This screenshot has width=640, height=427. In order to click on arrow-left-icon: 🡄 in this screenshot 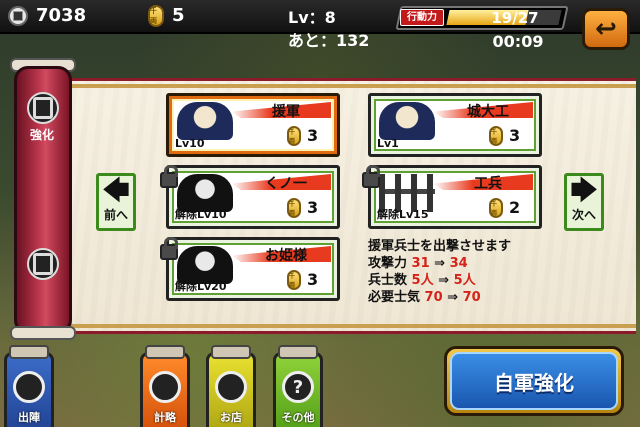, I will do `click(116, 191)`.